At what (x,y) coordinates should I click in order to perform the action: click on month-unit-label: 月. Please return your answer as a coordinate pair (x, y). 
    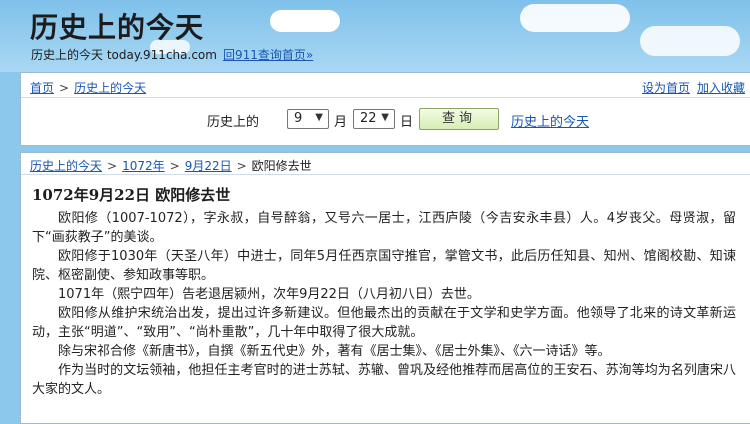
    Looking at the image, I should click on (341, 122).